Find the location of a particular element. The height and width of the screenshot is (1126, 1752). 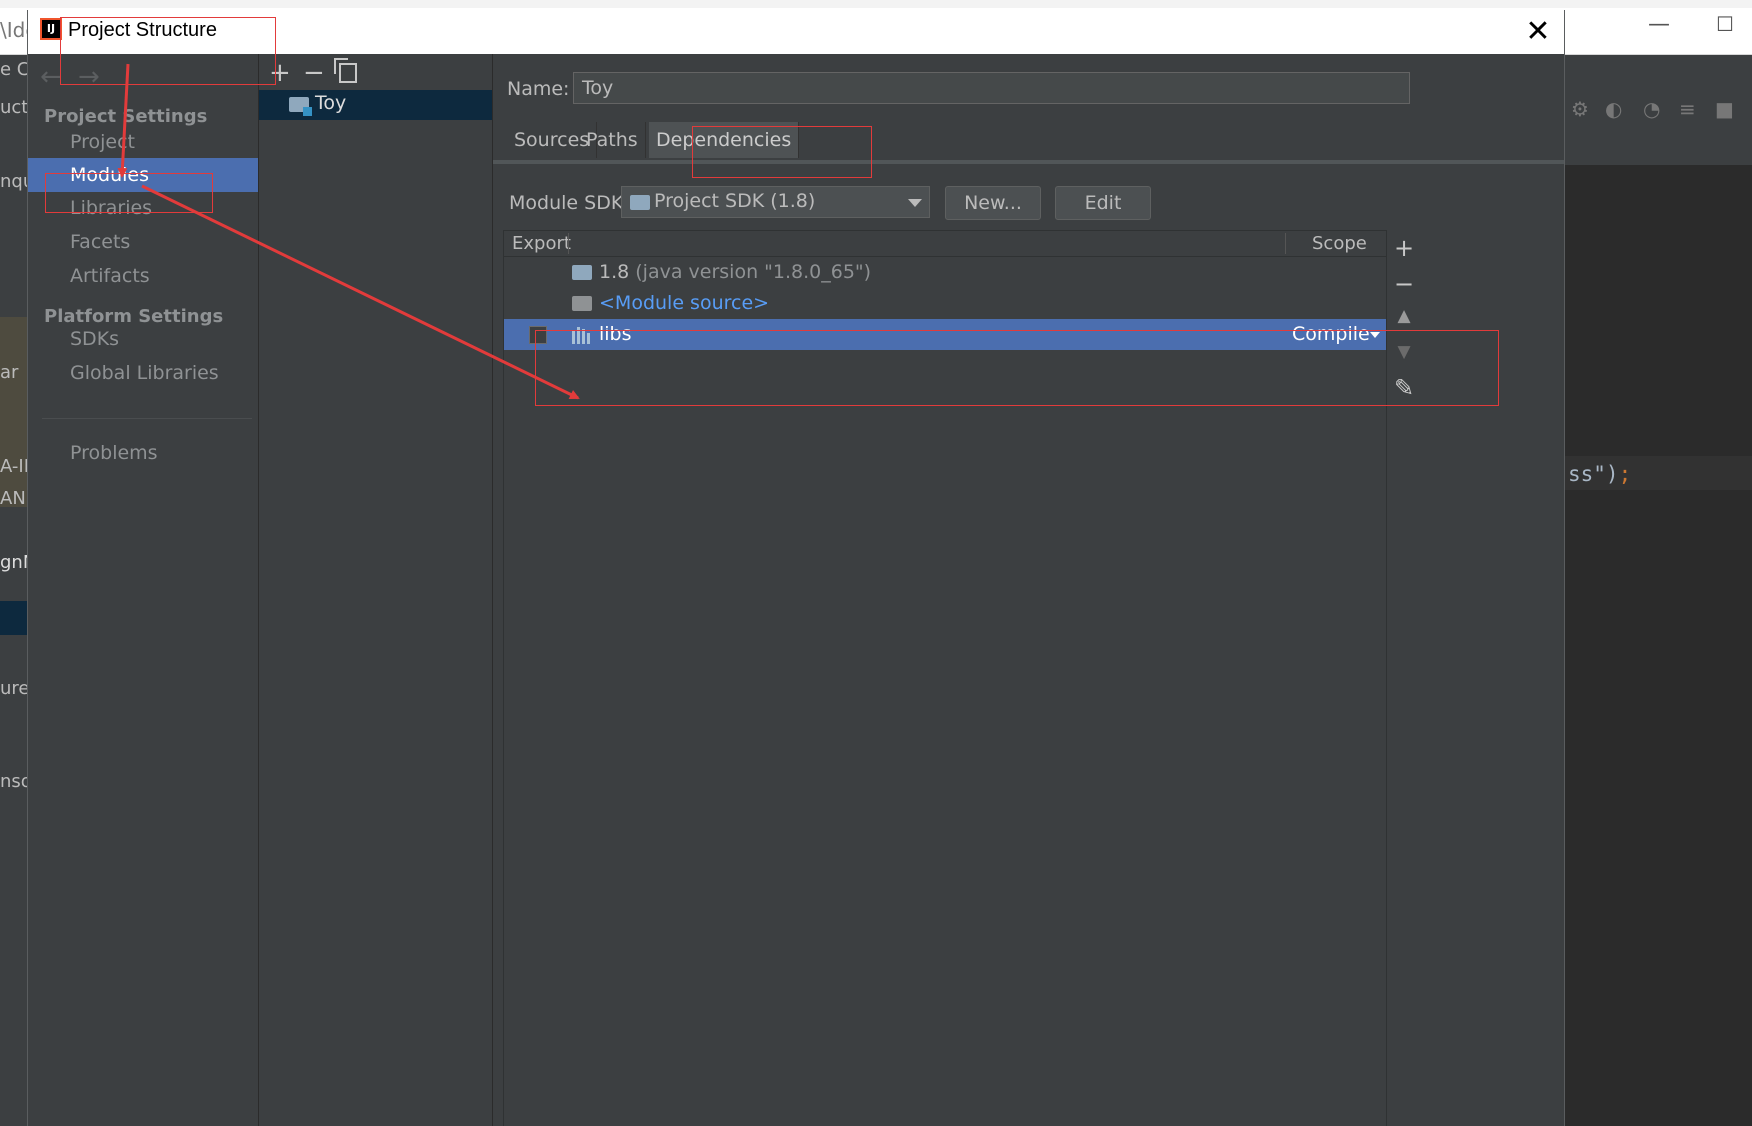

annotation-arrow-diagonal is located at coordinates (360, 292).